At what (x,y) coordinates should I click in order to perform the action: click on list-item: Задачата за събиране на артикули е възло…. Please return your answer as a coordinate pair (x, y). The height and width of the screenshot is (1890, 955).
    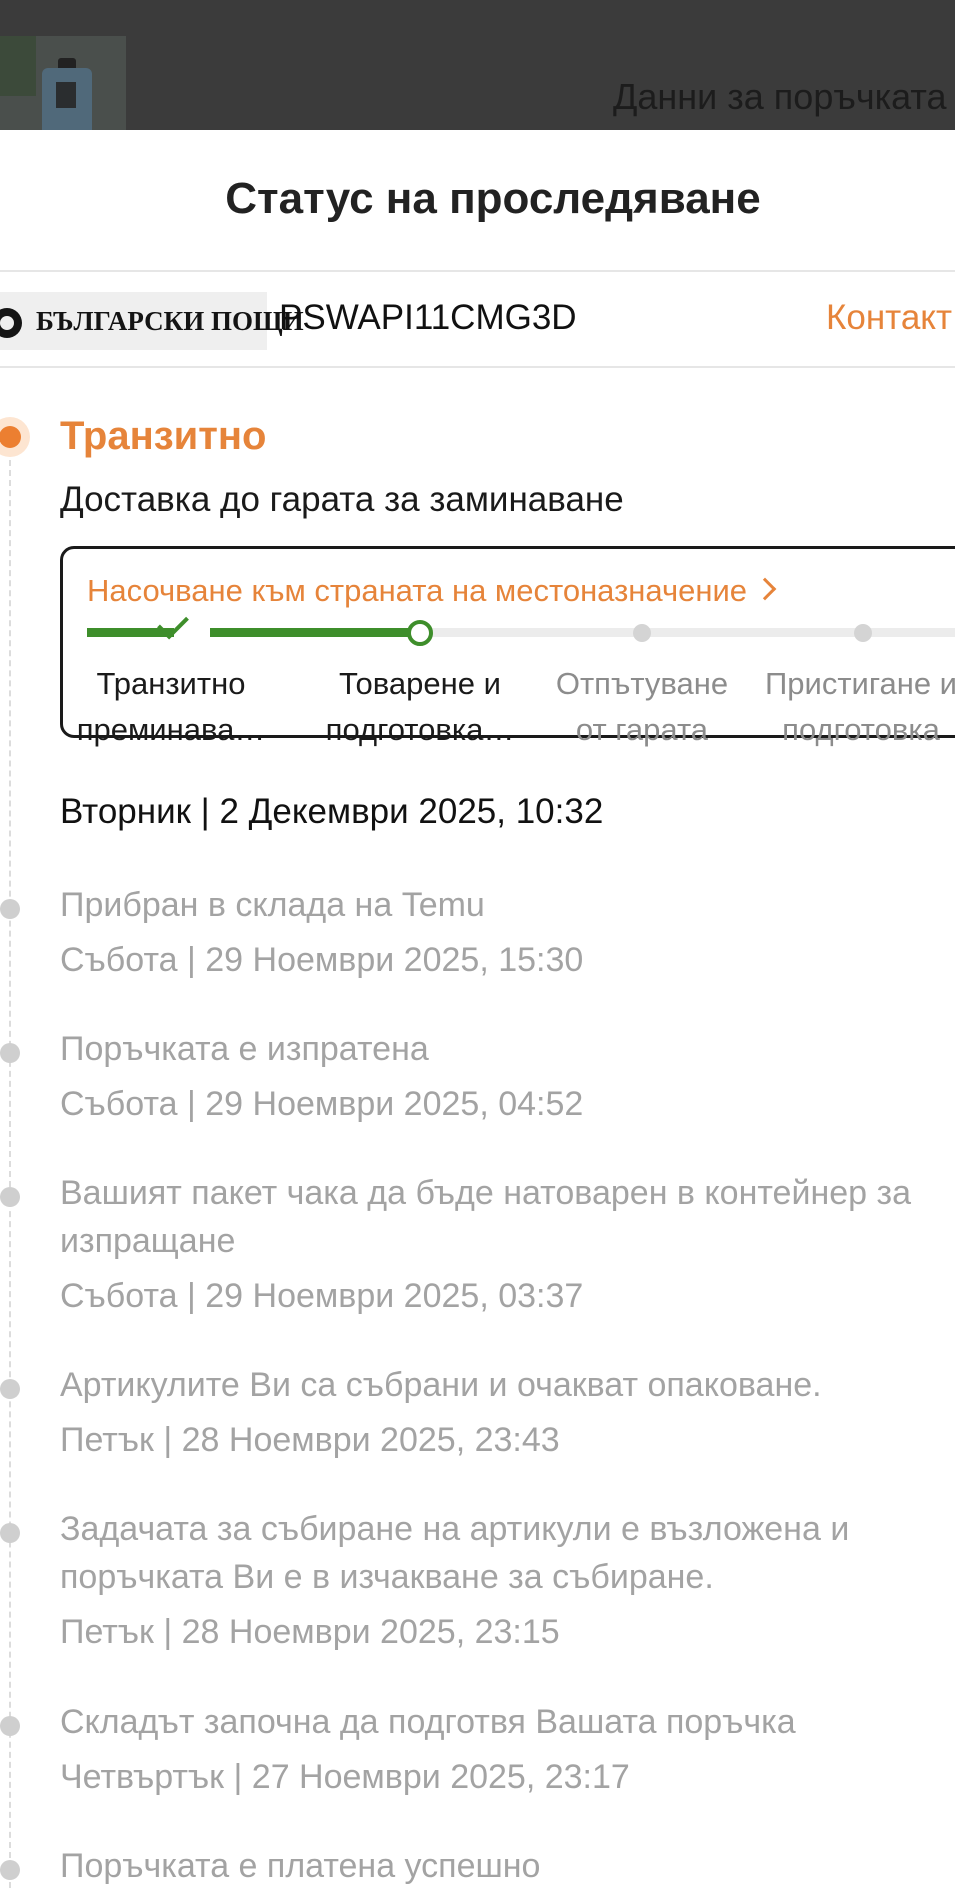
    Looking at the image, I should click on (507, 1580).